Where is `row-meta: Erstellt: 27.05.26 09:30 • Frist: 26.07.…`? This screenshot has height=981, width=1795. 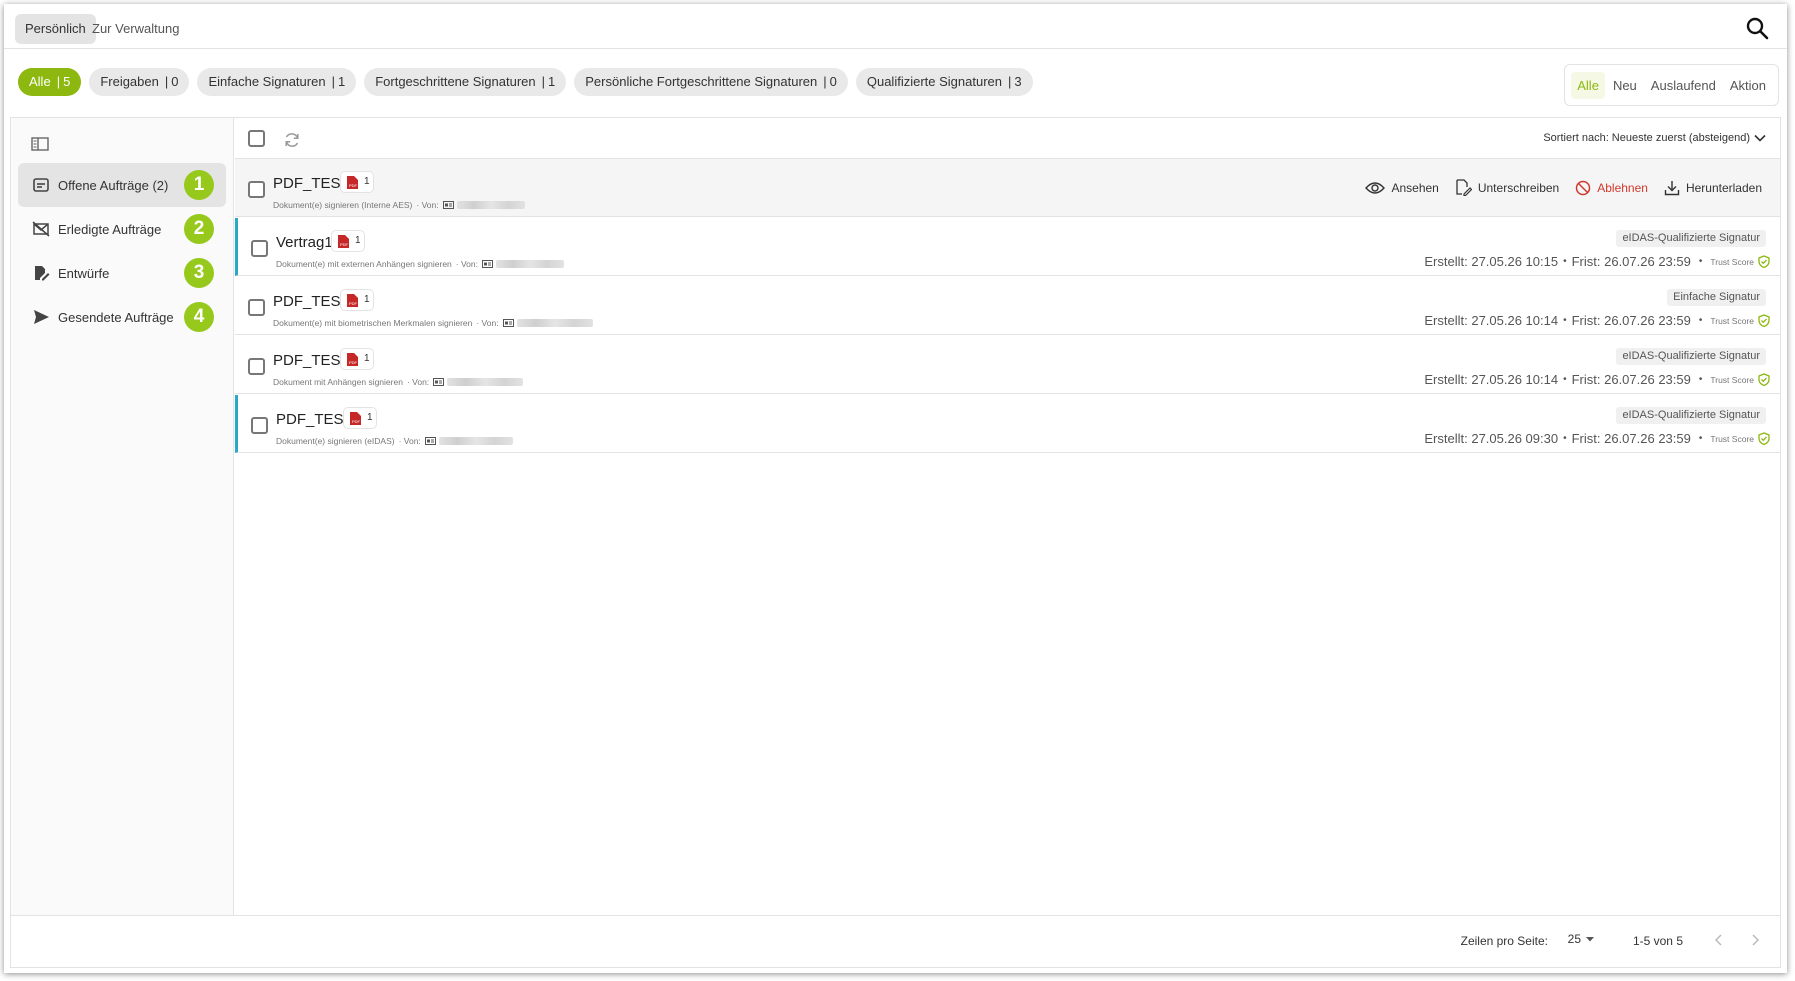 row-meta: Erstellt: 27.05.26 09:30 • Frist: 26.07.… is located at coordinates (1597, 438).